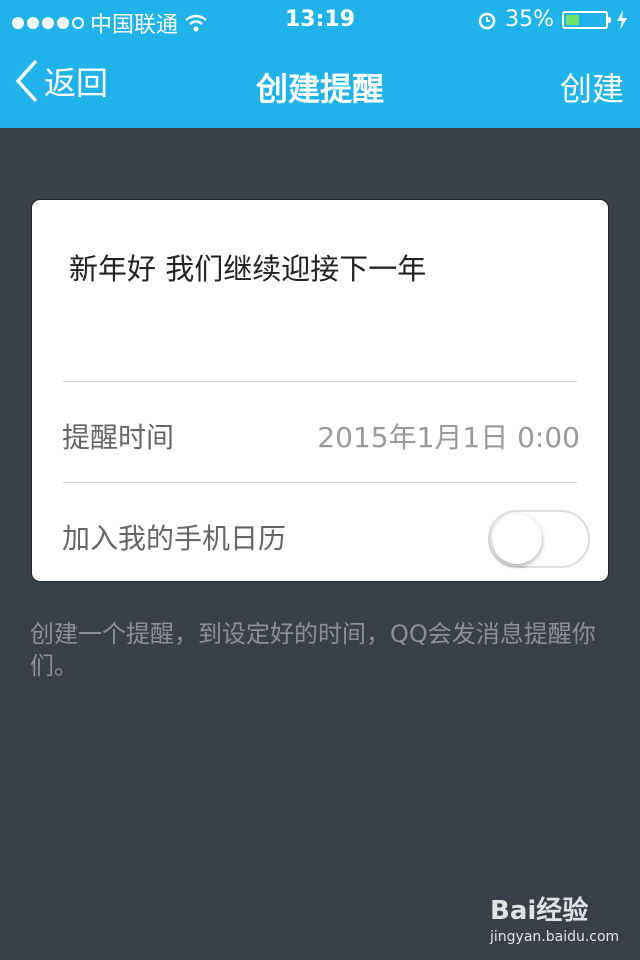 This screenshot has height=960, width=640. What do you see at coordinates (555, 937) in the screenshot?
I see `watermark-url: jingyan.baidu.com` at bounding box center [555, 937].